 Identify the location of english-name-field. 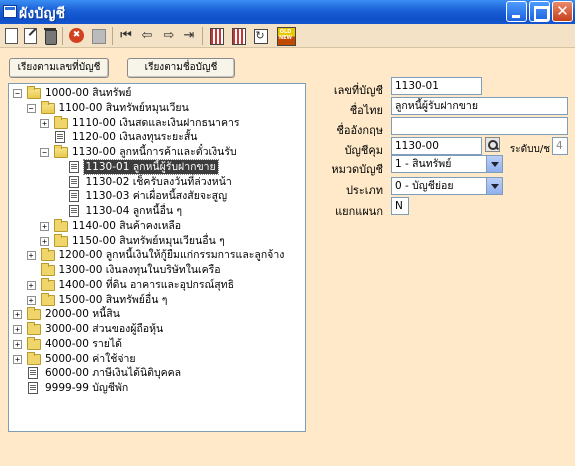
(479, 126).